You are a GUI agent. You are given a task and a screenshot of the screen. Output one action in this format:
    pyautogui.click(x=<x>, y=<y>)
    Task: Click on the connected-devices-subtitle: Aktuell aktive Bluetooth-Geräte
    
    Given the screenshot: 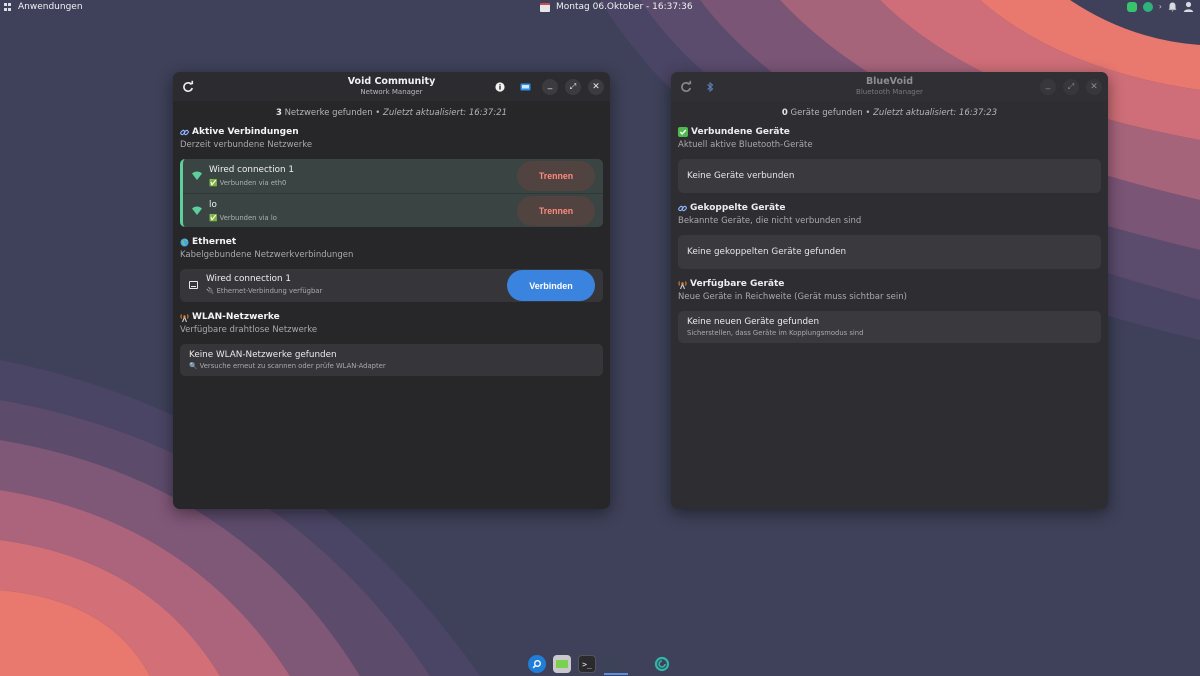 What is the action you would take?
    pyautogui.click(x=745, y=145)
    